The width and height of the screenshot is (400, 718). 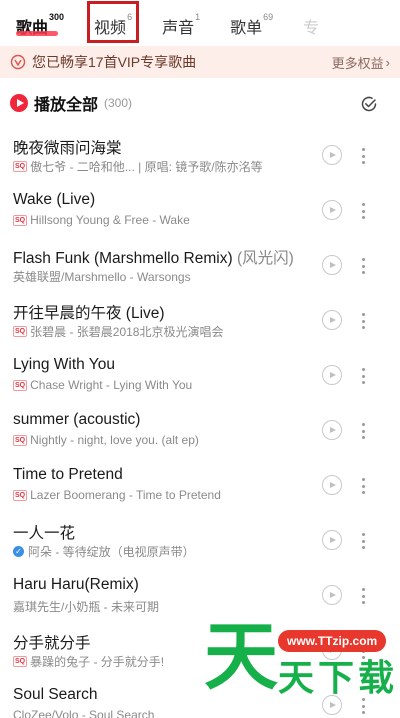 I want to click on song-title-text: Haru Haru(Remix), so click(x=76, y=584).